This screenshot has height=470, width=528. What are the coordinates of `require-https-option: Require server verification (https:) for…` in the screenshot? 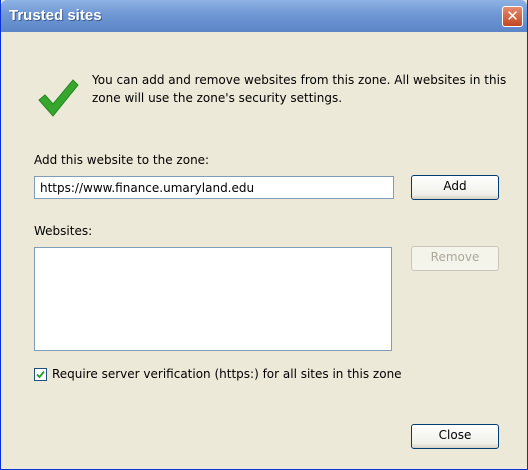 It's located at (218, 374).